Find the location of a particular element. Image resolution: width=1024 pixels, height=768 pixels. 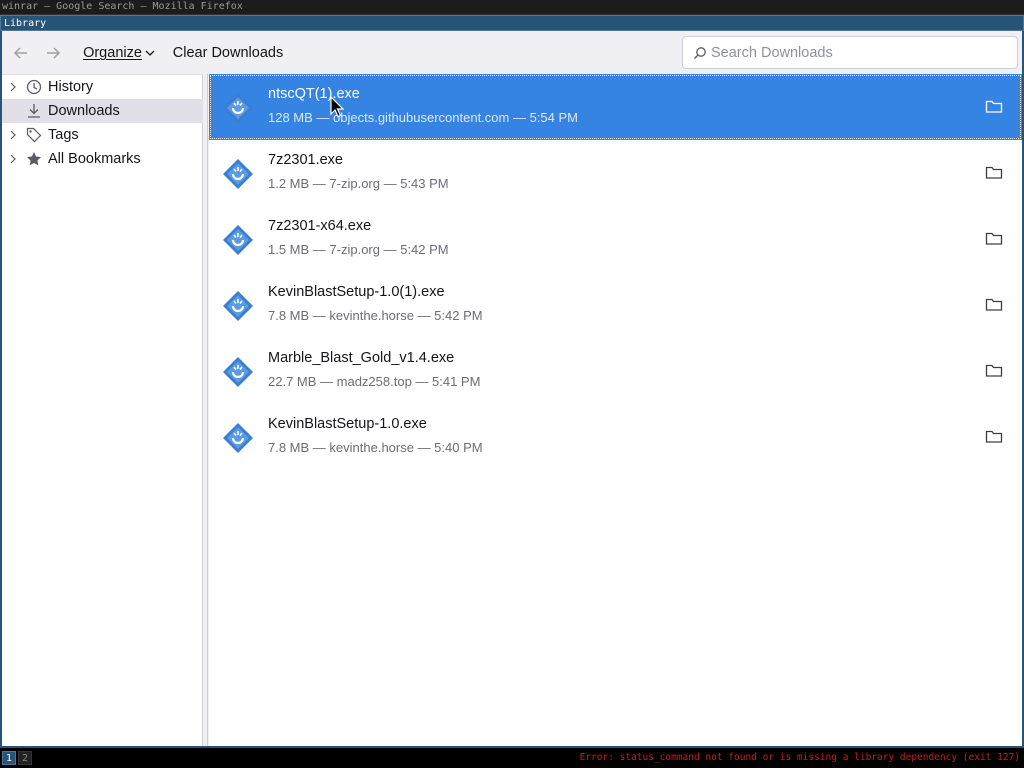

clear-downloads-label: Clear Downloads is located at coordinates (228, 53).